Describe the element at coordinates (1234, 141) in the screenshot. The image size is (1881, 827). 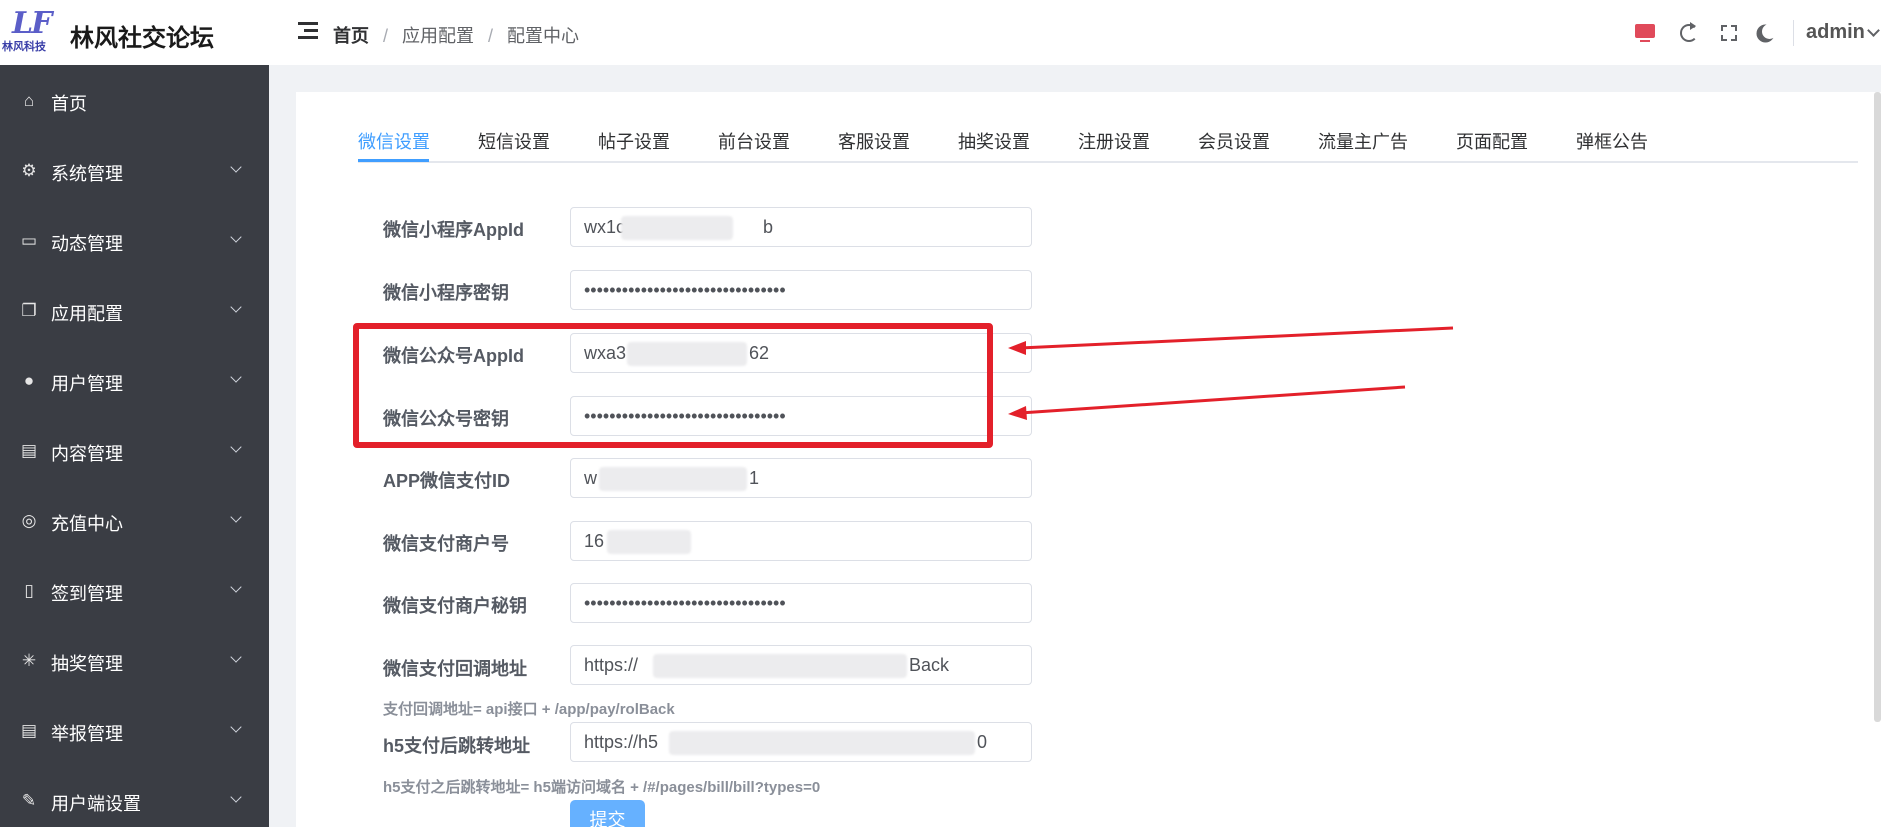
I see `tab-membership: 会员设置` at that location.